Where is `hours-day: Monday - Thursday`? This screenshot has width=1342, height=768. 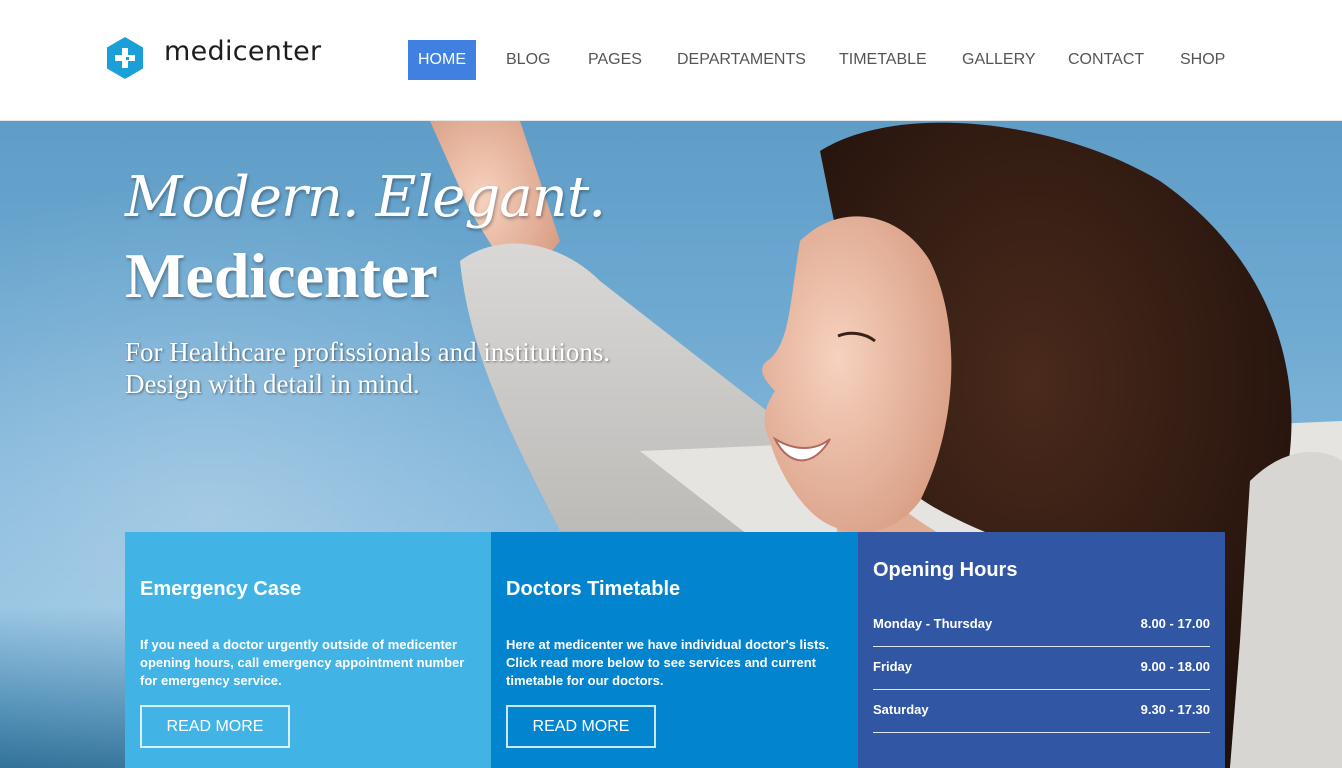 hours-day: Monday - Thursday is located at coordinates (933, 623).